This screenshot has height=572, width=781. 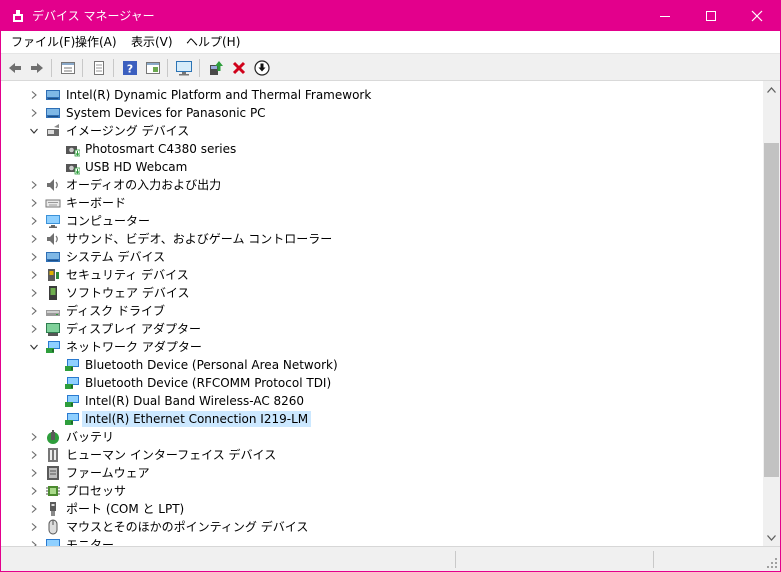 I want to click on tree-item-label: ポート (COM と LPT), so click(x=125, y=509).